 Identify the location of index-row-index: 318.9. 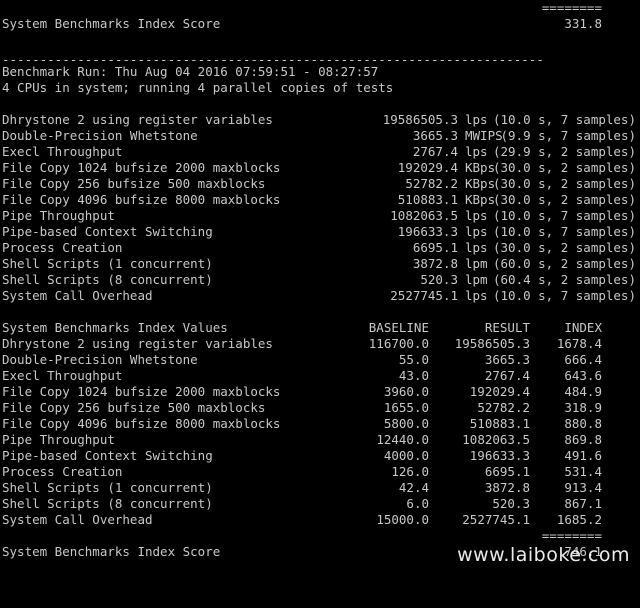
(583, 407).